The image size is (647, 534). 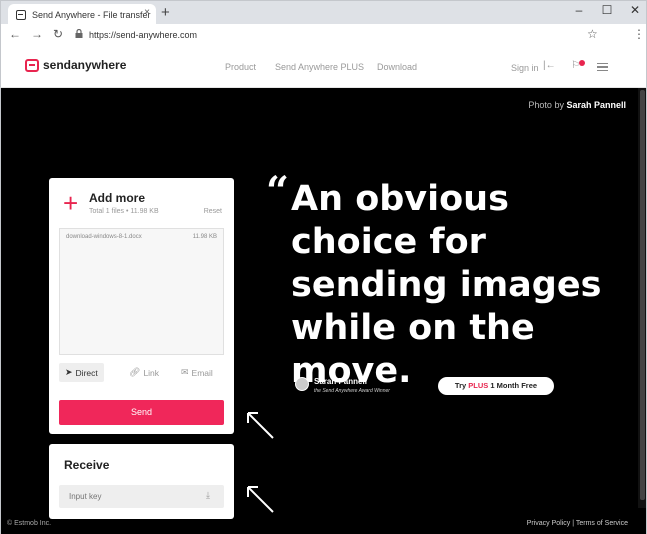 What do you see at coordinates (87, 465) in the screenshot?
I see `receive-title: Receive` at bounding box center [87, 465].